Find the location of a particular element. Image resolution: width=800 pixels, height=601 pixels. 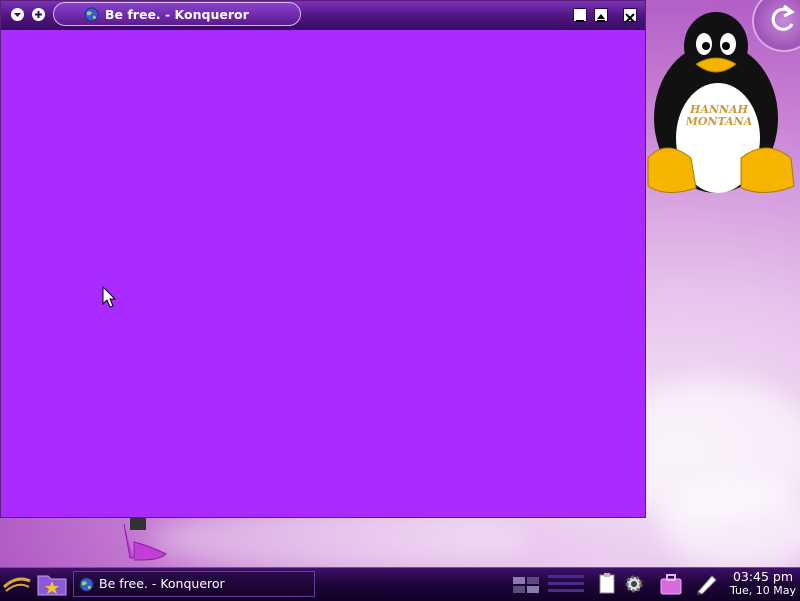

mouse-cursor-icon is located at coordinates (109, 298).